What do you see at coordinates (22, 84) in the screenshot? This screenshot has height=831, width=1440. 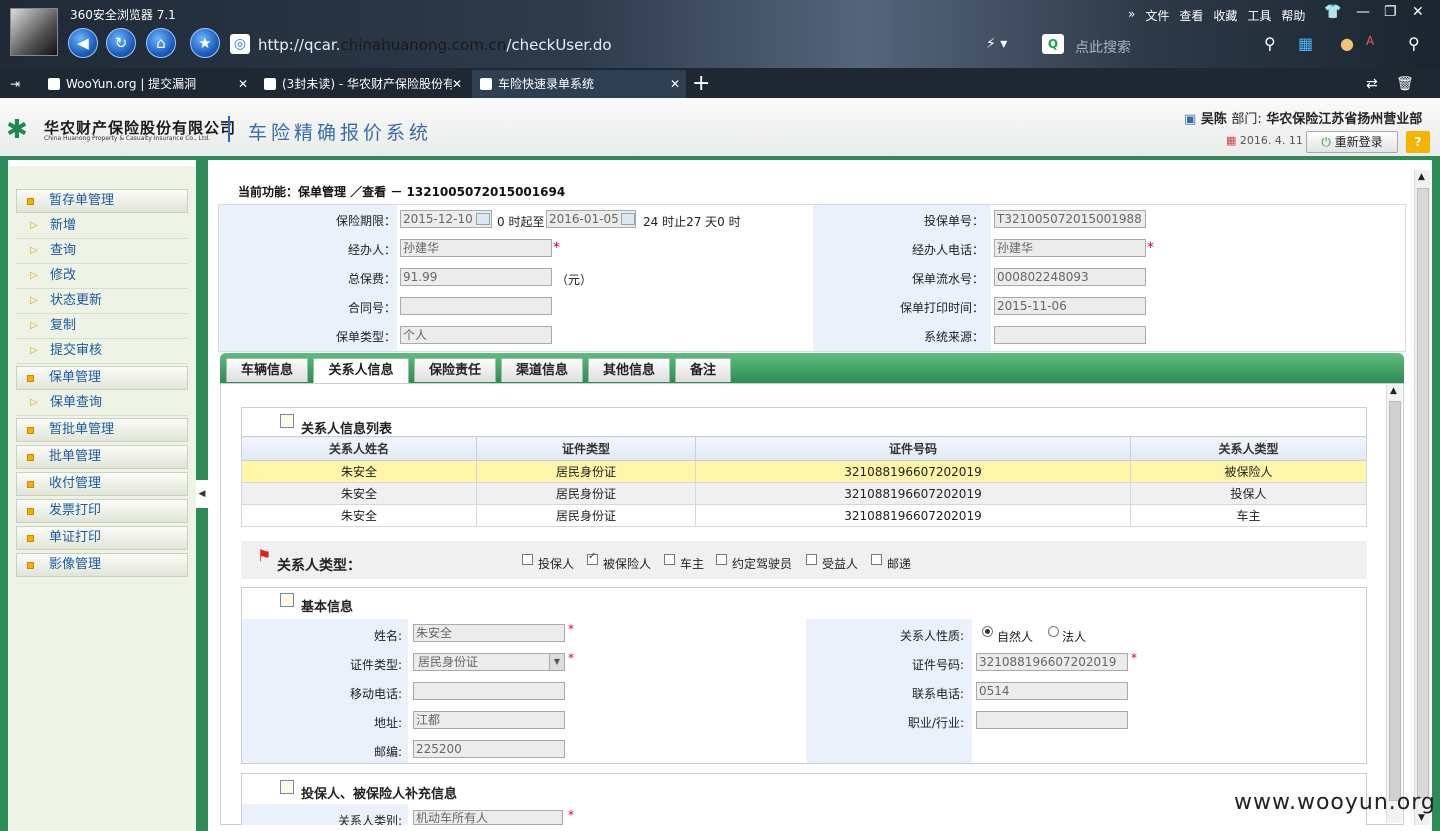 I see `sidebar-toggle-icon: ⇥` at bounding box center [22, 84].